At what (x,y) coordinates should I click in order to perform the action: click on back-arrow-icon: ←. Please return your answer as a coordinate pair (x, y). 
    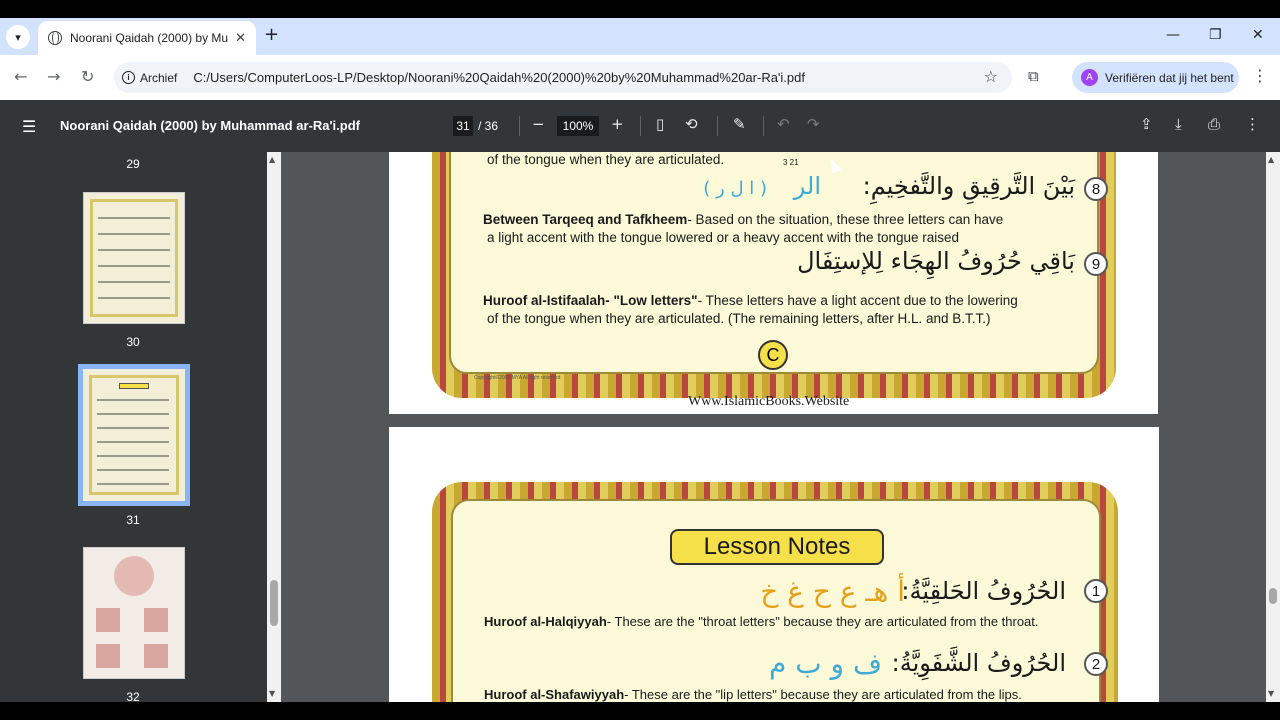
    Looking at the image, I should click on (20, 76).